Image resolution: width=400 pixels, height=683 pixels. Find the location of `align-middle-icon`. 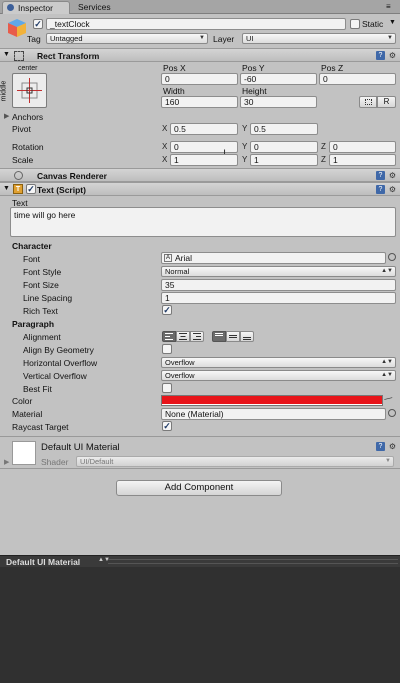

align-middle-icon is located at coordinates (233, 336).